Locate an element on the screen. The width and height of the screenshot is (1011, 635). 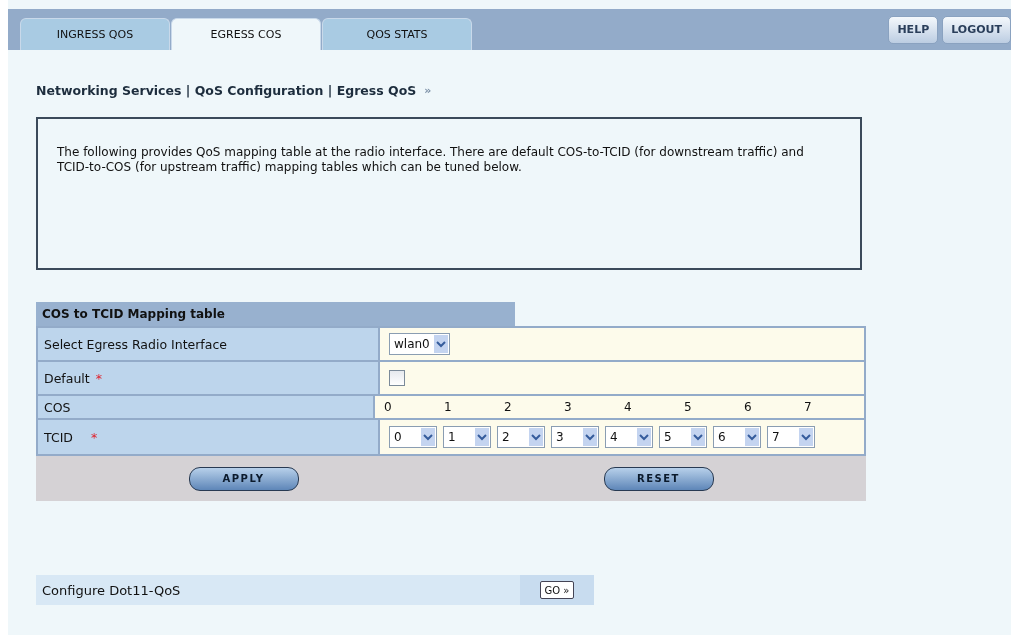
action-button: RESET is located at coordinates (658, 478).